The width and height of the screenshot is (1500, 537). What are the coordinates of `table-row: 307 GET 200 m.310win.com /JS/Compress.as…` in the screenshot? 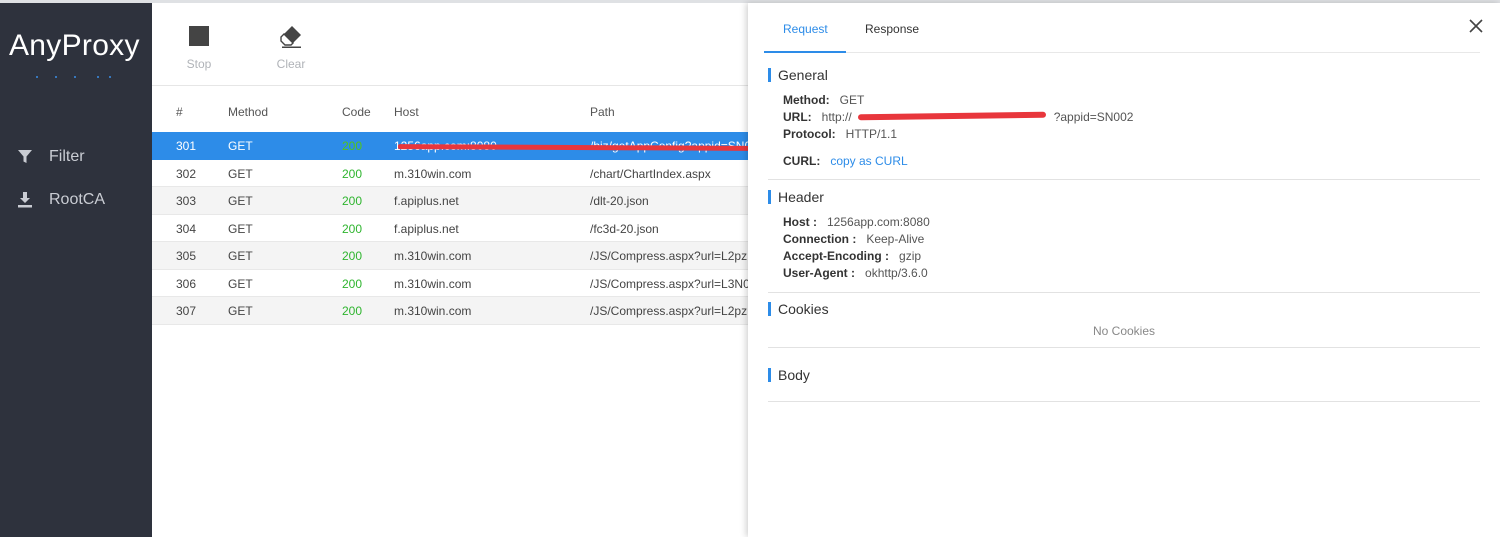 It's located at (450, 311).